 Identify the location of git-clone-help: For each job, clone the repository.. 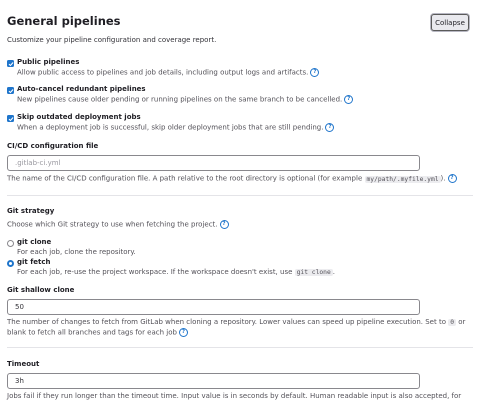
(76, 252).